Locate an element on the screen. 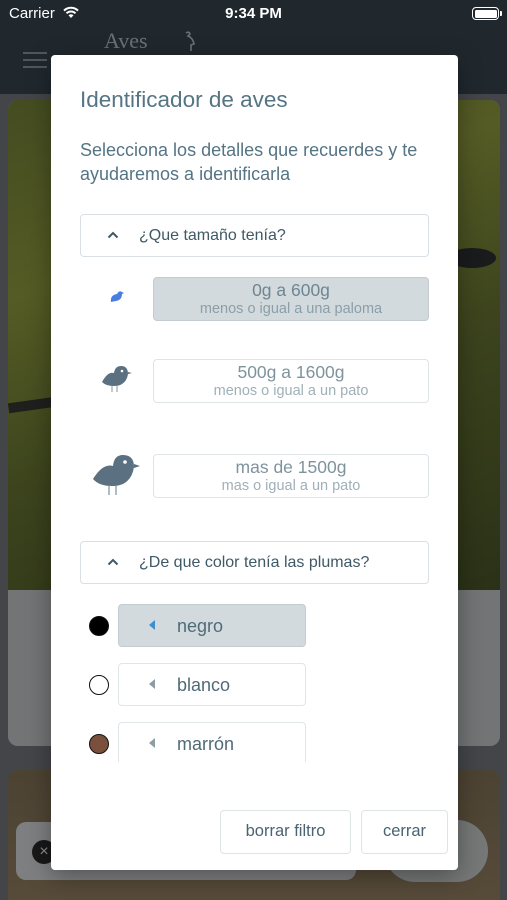 The image size is (507, 900). color-swatch-black is located at coordinates (99, 626).